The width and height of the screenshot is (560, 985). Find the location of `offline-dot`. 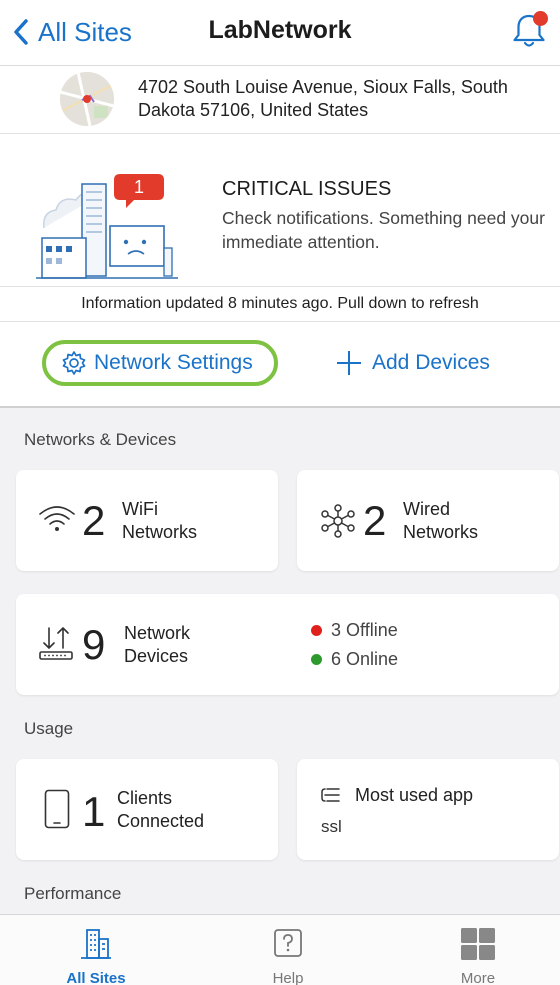

offline-dot is located at coordinates (316, 630).